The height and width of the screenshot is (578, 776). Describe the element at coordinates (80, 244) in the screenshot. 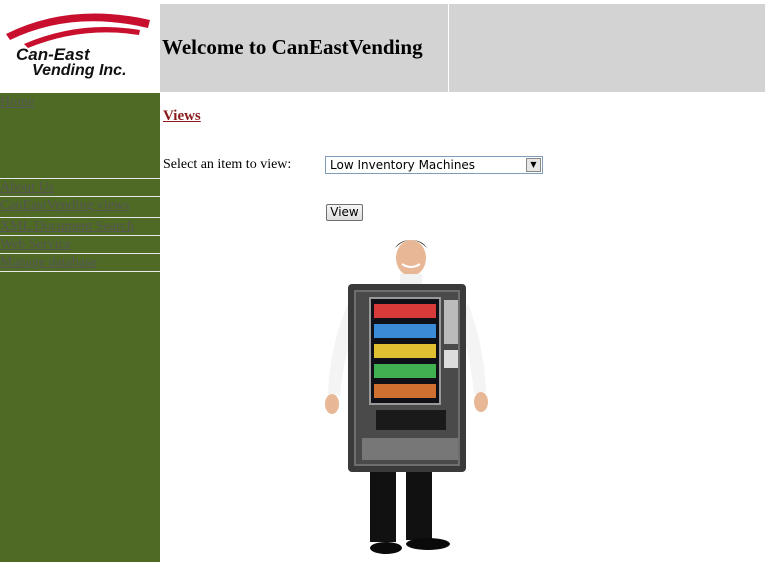

I see `sidebar-item-web-service: Web Service` at that location.